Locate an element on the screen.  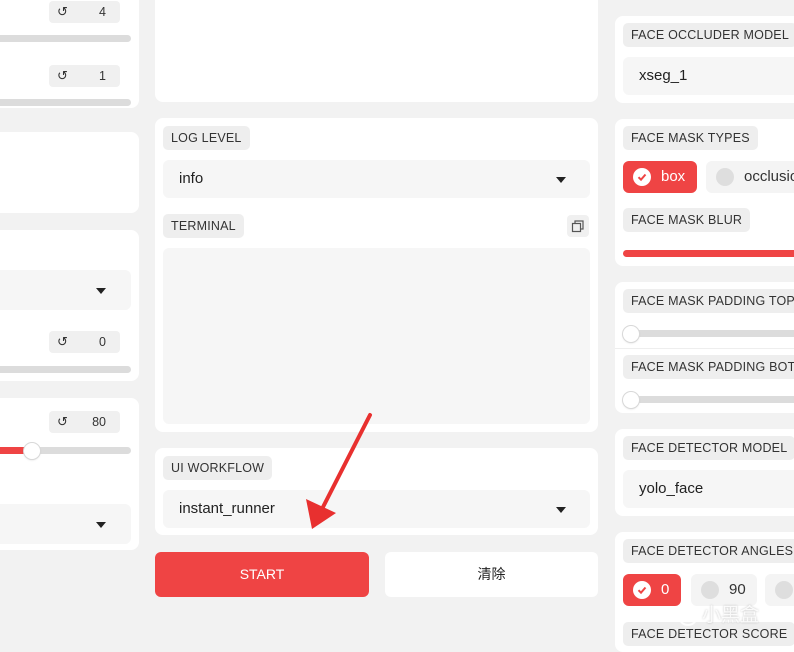
terminal-output is located at coordinates (376, 336).